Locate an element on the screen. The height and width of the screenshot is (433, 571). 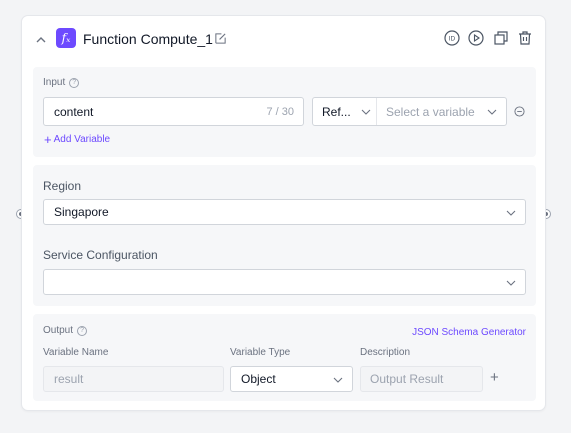
id-icon: ID is located at coordinates (452, 38).